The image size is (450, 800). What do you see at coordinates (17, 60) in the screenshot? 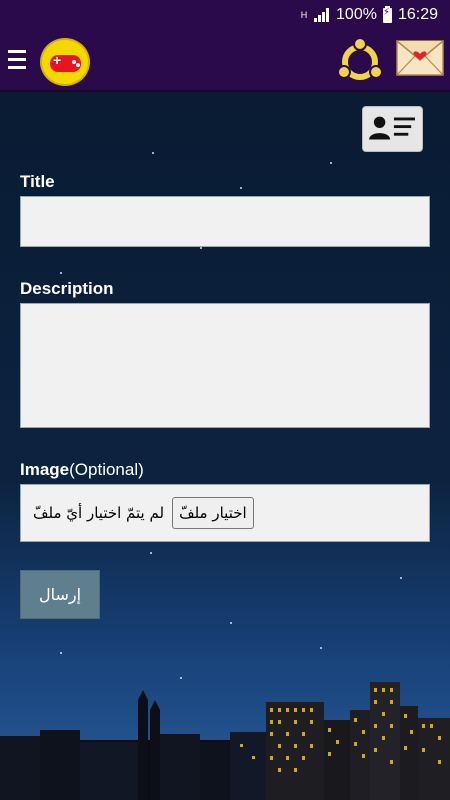
I see `menu-icon` at bounding box center [17, 60].